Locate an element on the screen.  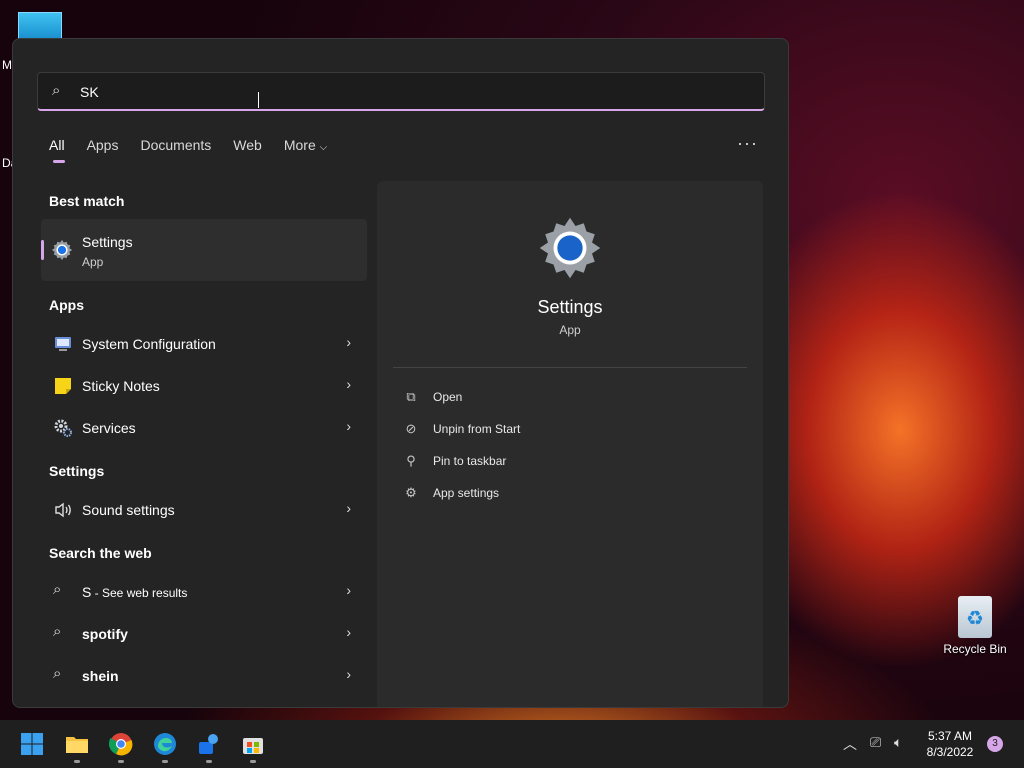
pin-icon: ⚲ is located at coordinates (411, 460).